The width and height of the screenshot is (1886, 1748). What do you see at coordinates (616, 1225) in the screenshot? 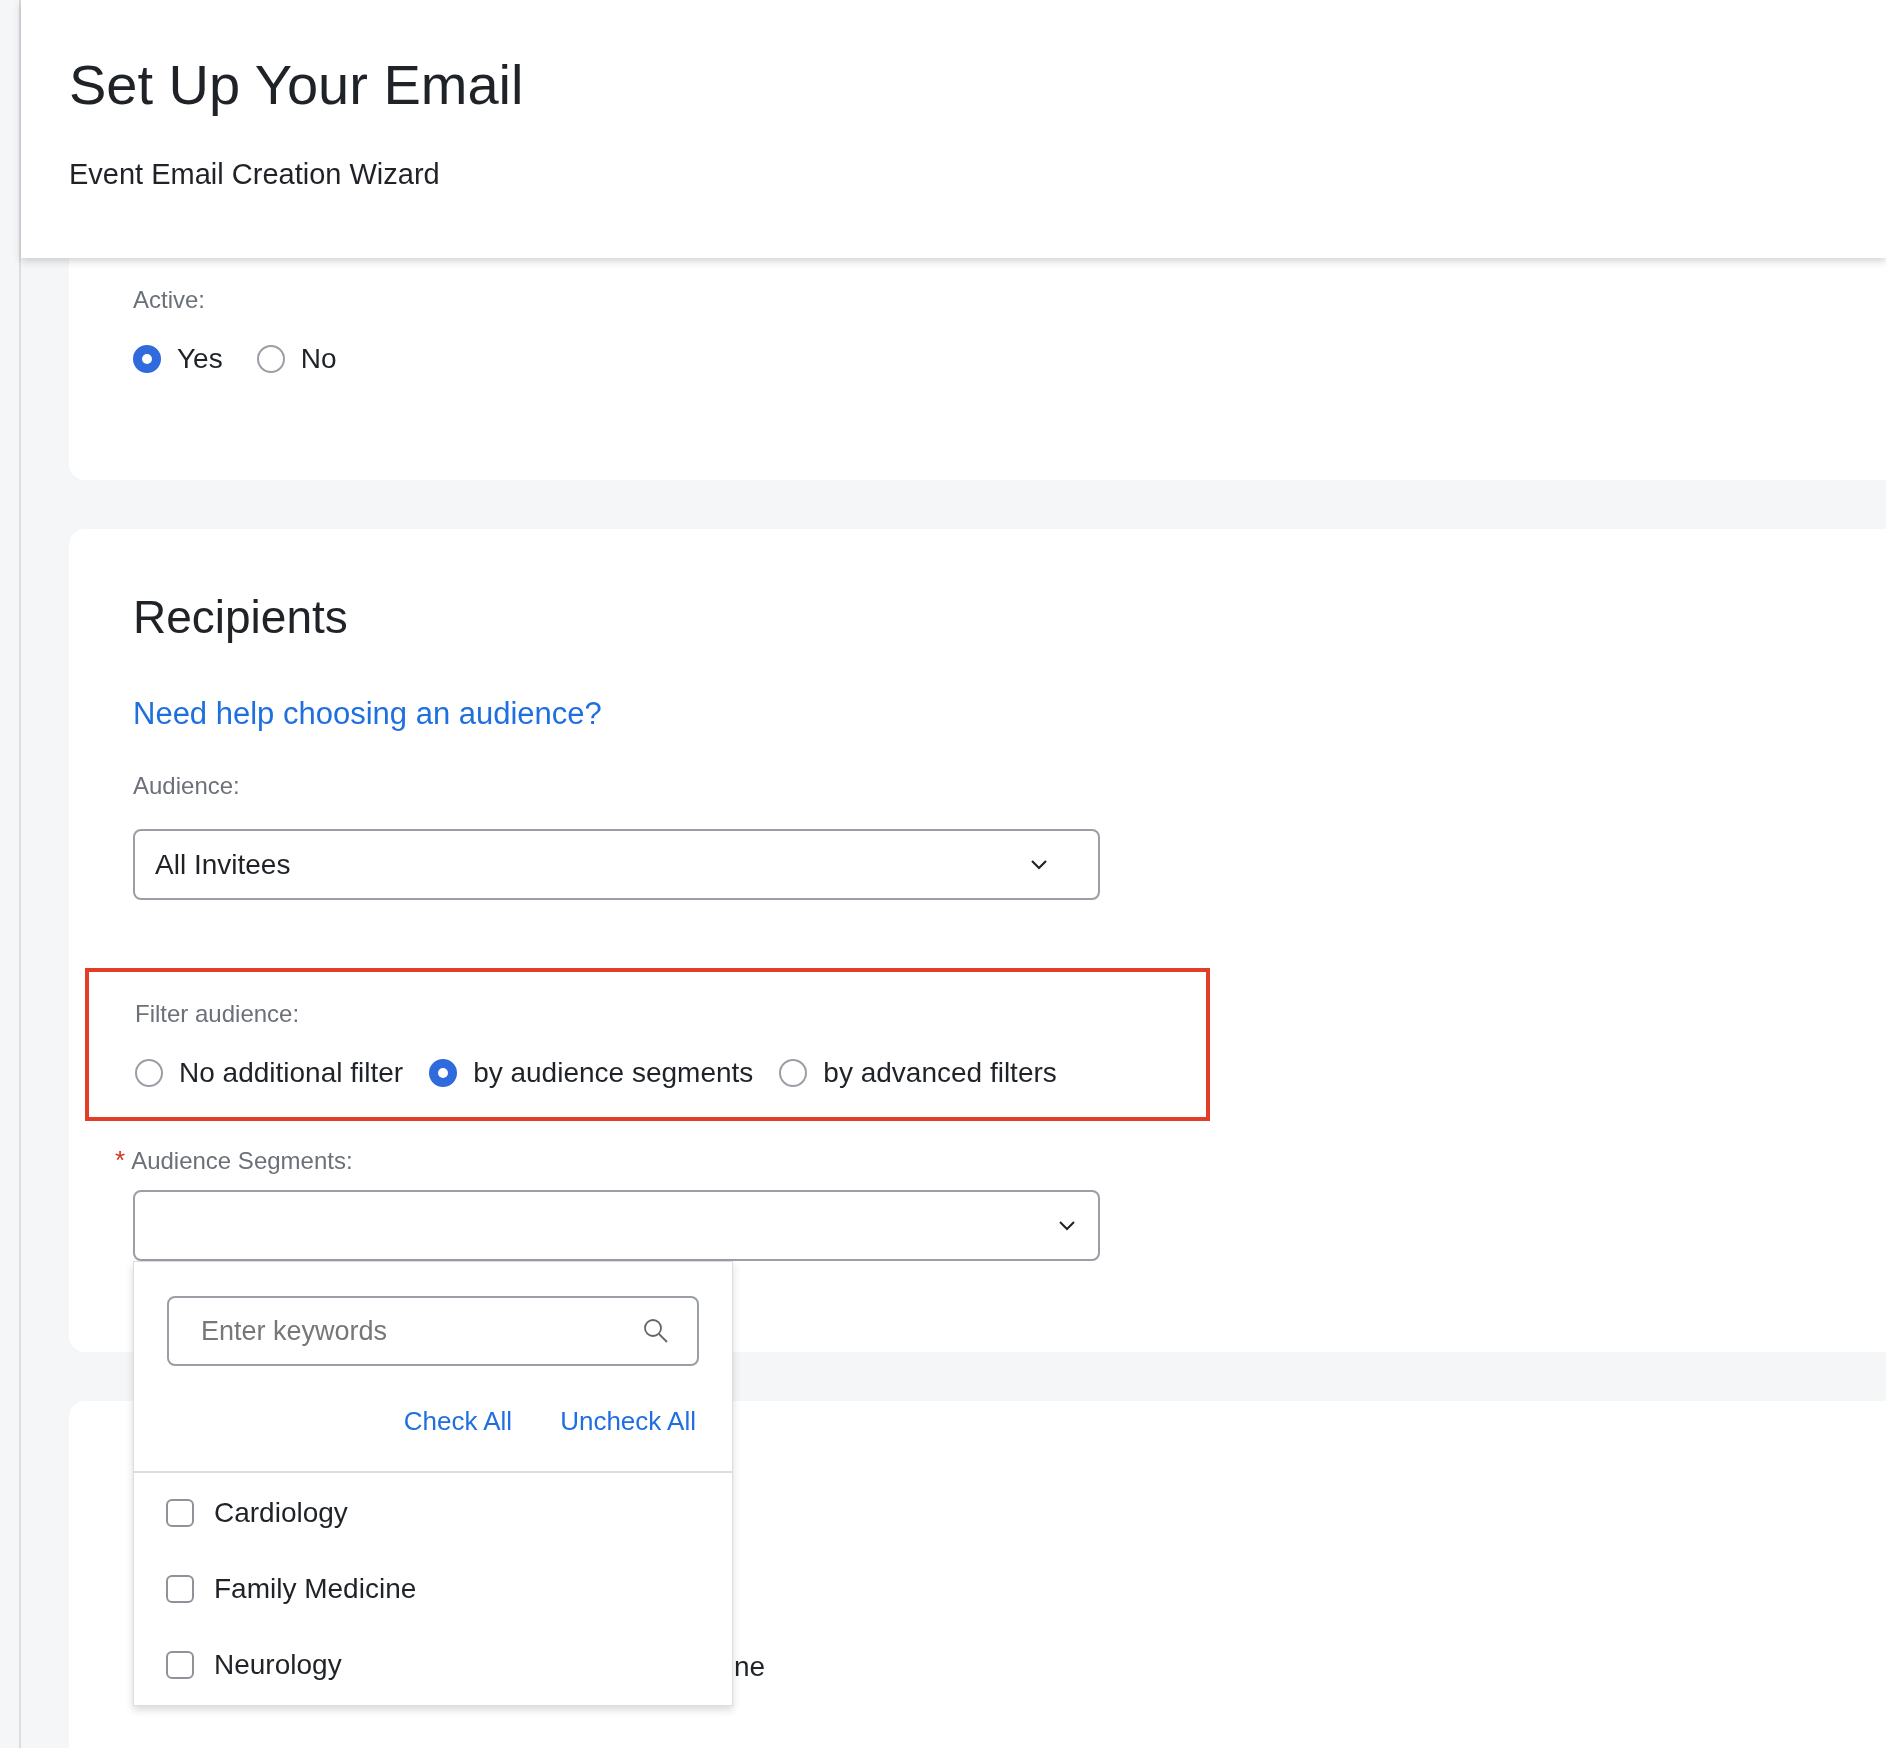
I see `segments-select` at bounding box center [616, 1225].